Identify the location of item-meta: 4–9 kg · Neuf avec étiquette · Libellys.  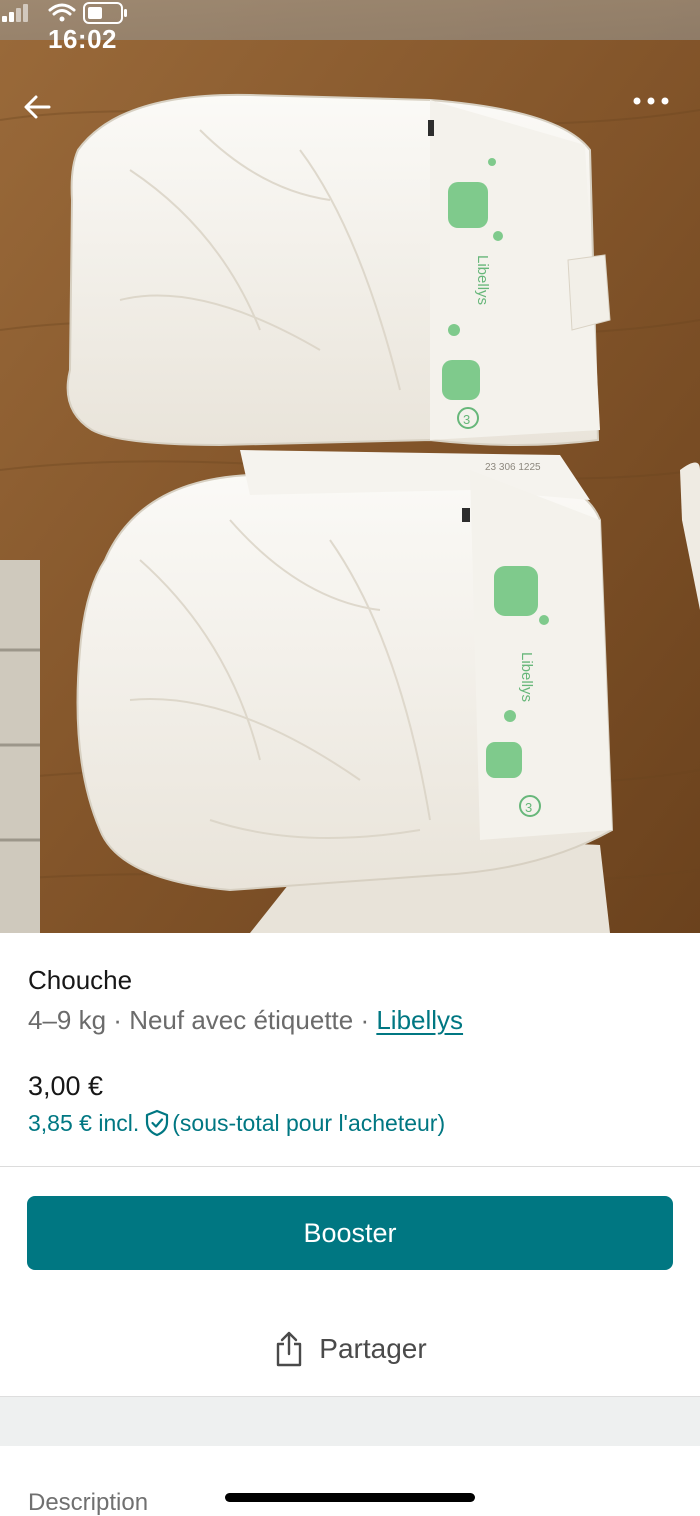
(245, 1020).